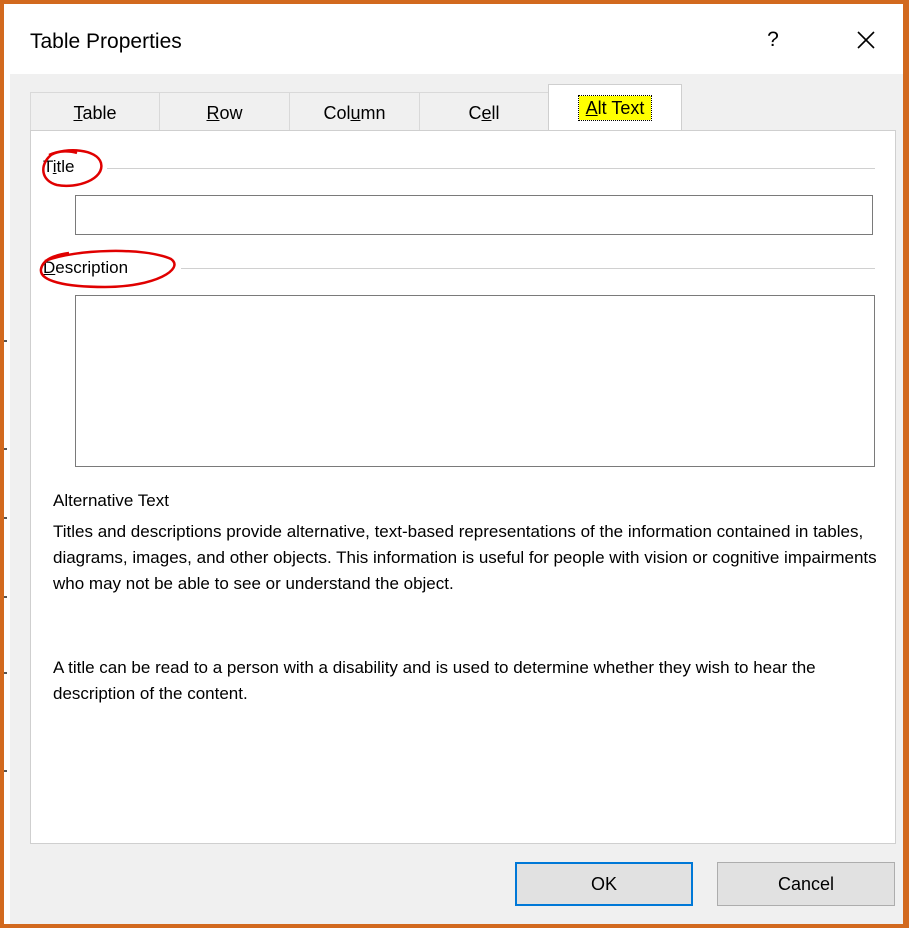  What do you see at coordinates (806, 884) in the screenshot?
I see `cancel-button: Cancel` at bounding box center [806, 884].